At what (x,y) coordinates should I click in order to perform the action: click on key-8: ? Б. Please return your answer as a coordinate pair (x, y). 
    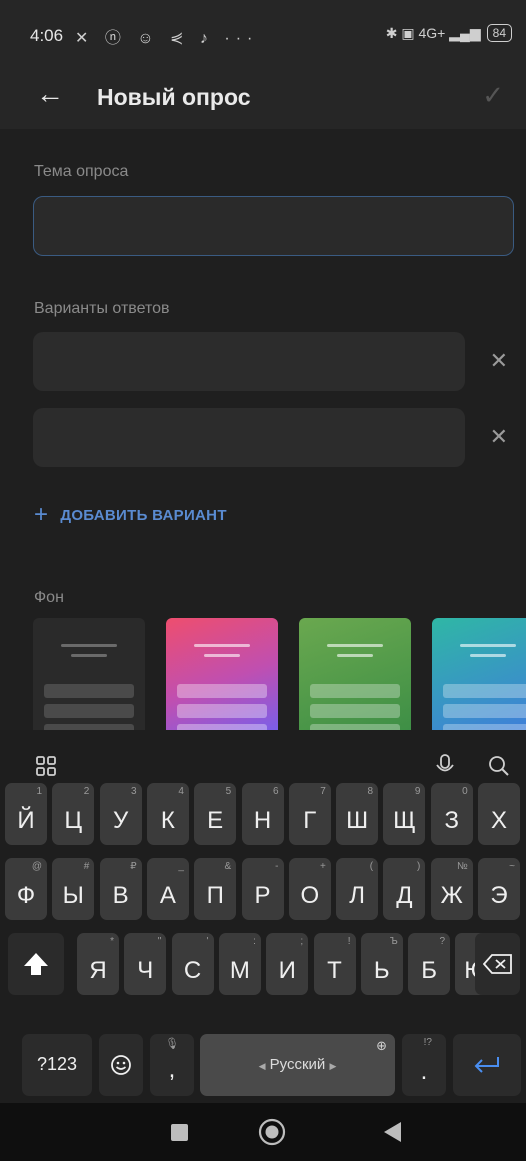
    Looking at the image, I should click on (429, 964).